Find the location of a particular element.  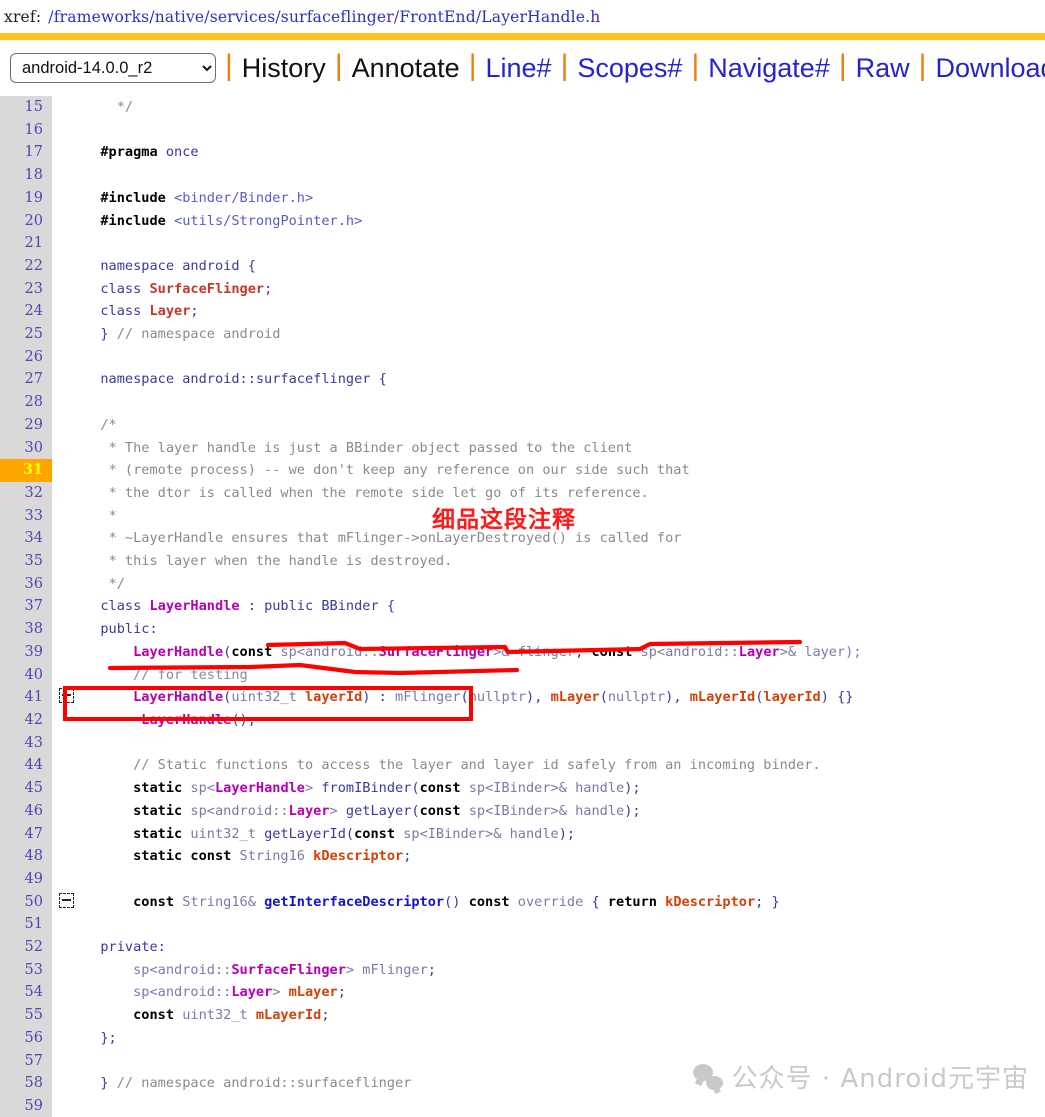

line-number: 26 is located at coordinates (26, 357).